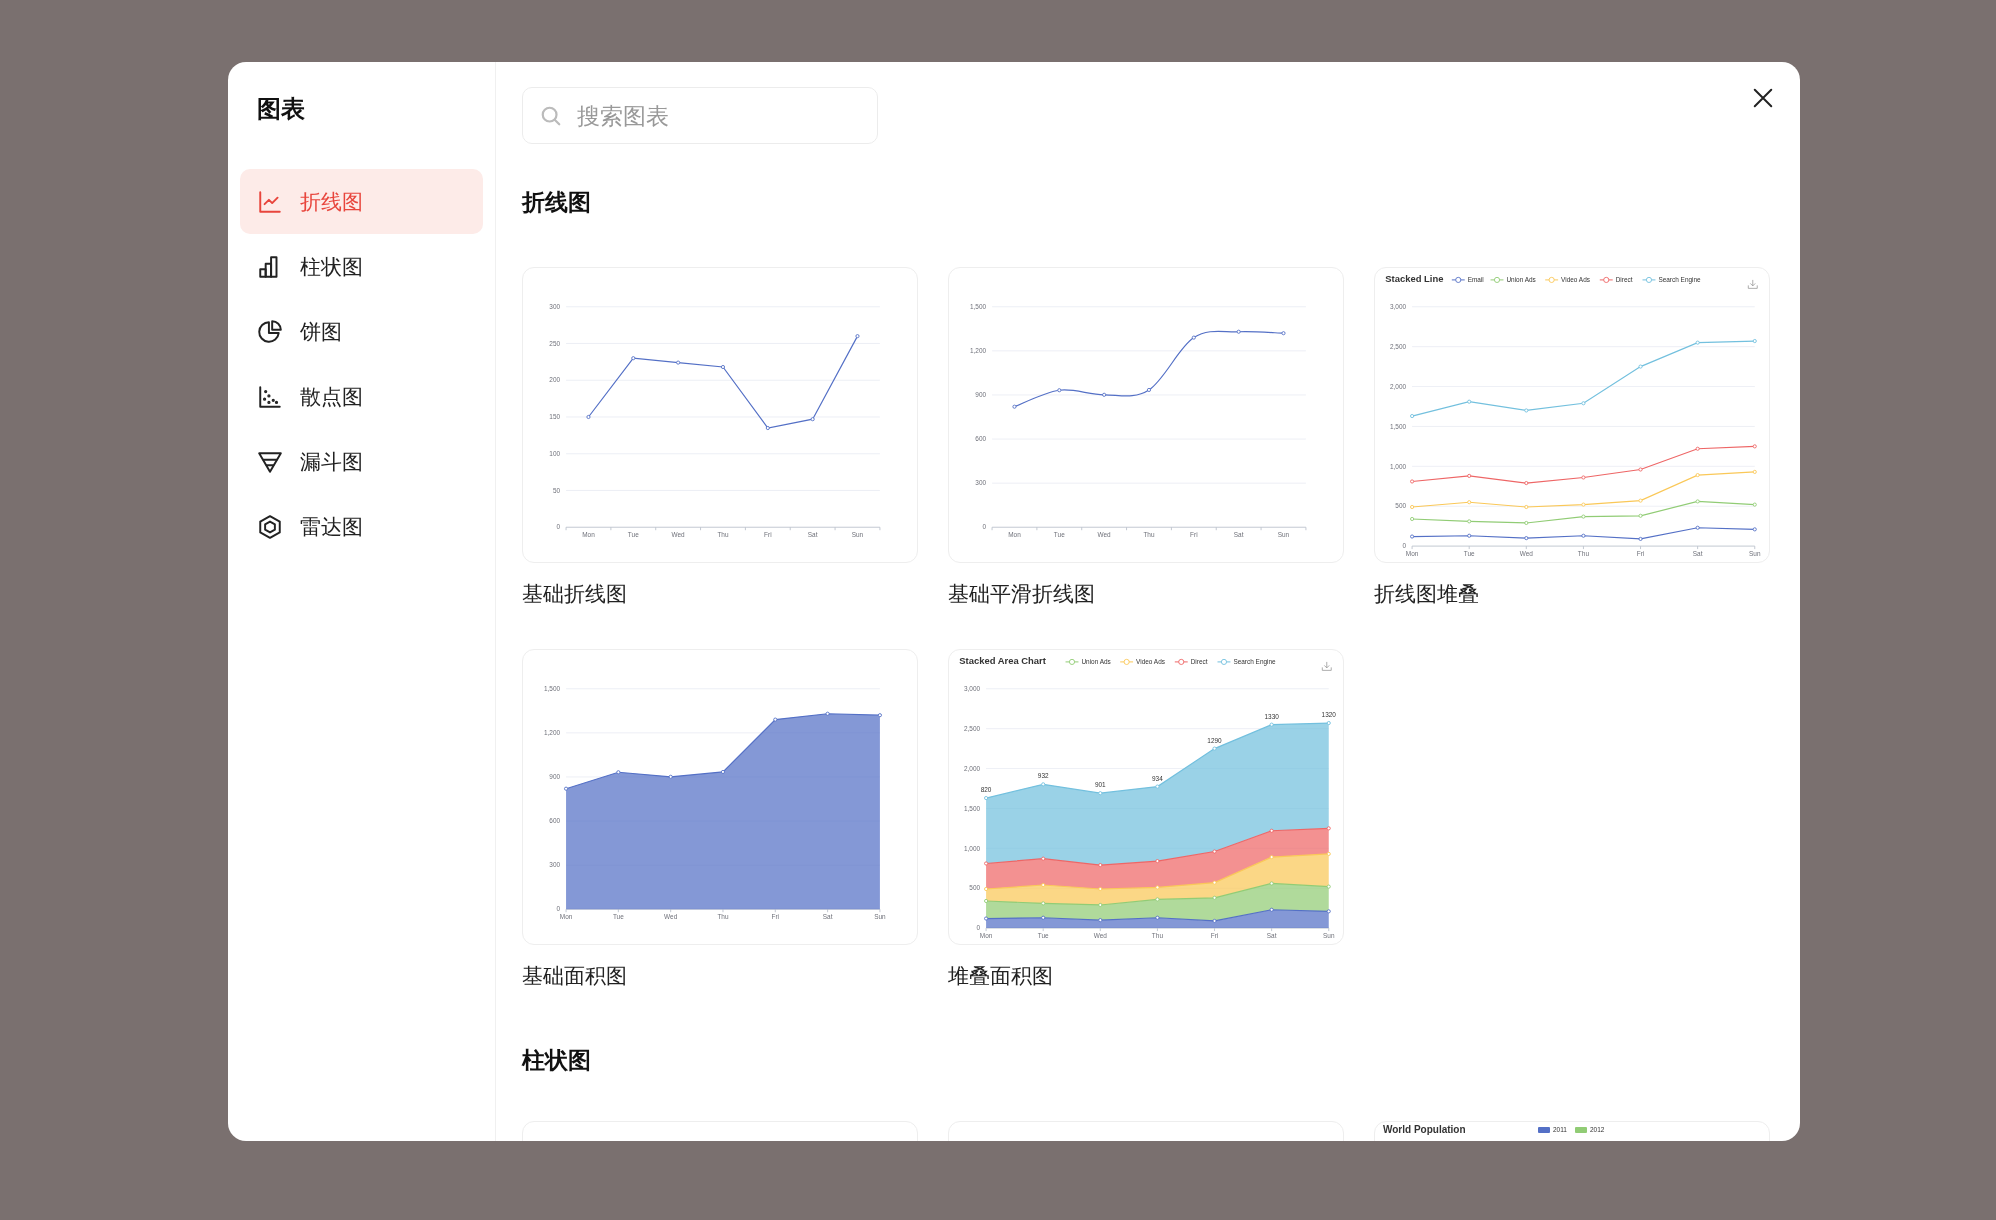  I want to click on chart-caption: 基础折线图, so click(575, 594).